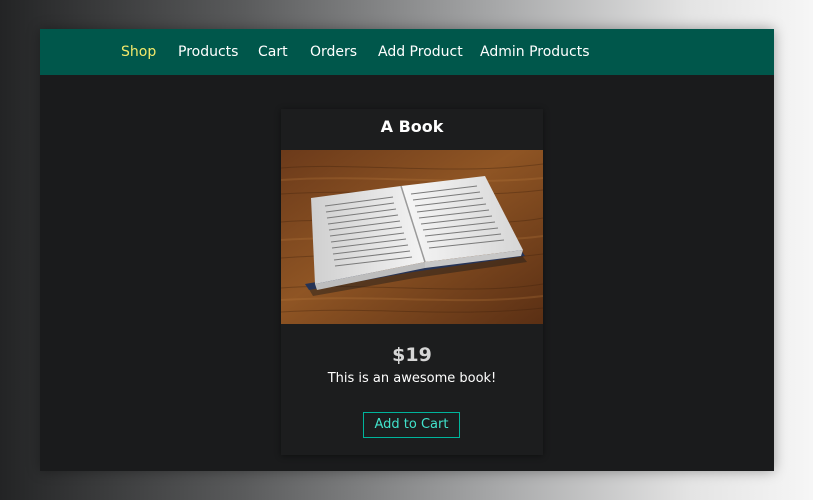 The height and width of the screenshot is (500, 813). What do you see at coordinates (333, 52) in the screenshot?
I see `nav-orders-link: Orders` at bounding box center [333, 52].